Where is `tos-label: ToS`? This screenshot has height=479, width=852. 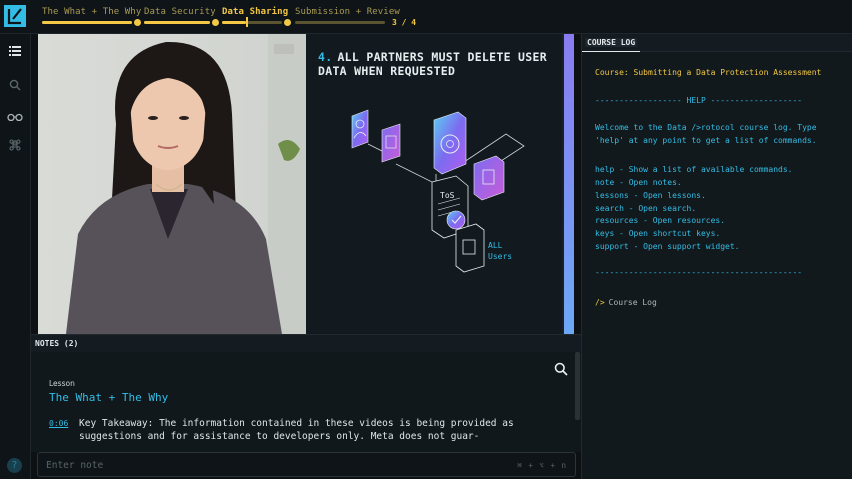
tos-label: ToS is located at coordinates (447, 195).